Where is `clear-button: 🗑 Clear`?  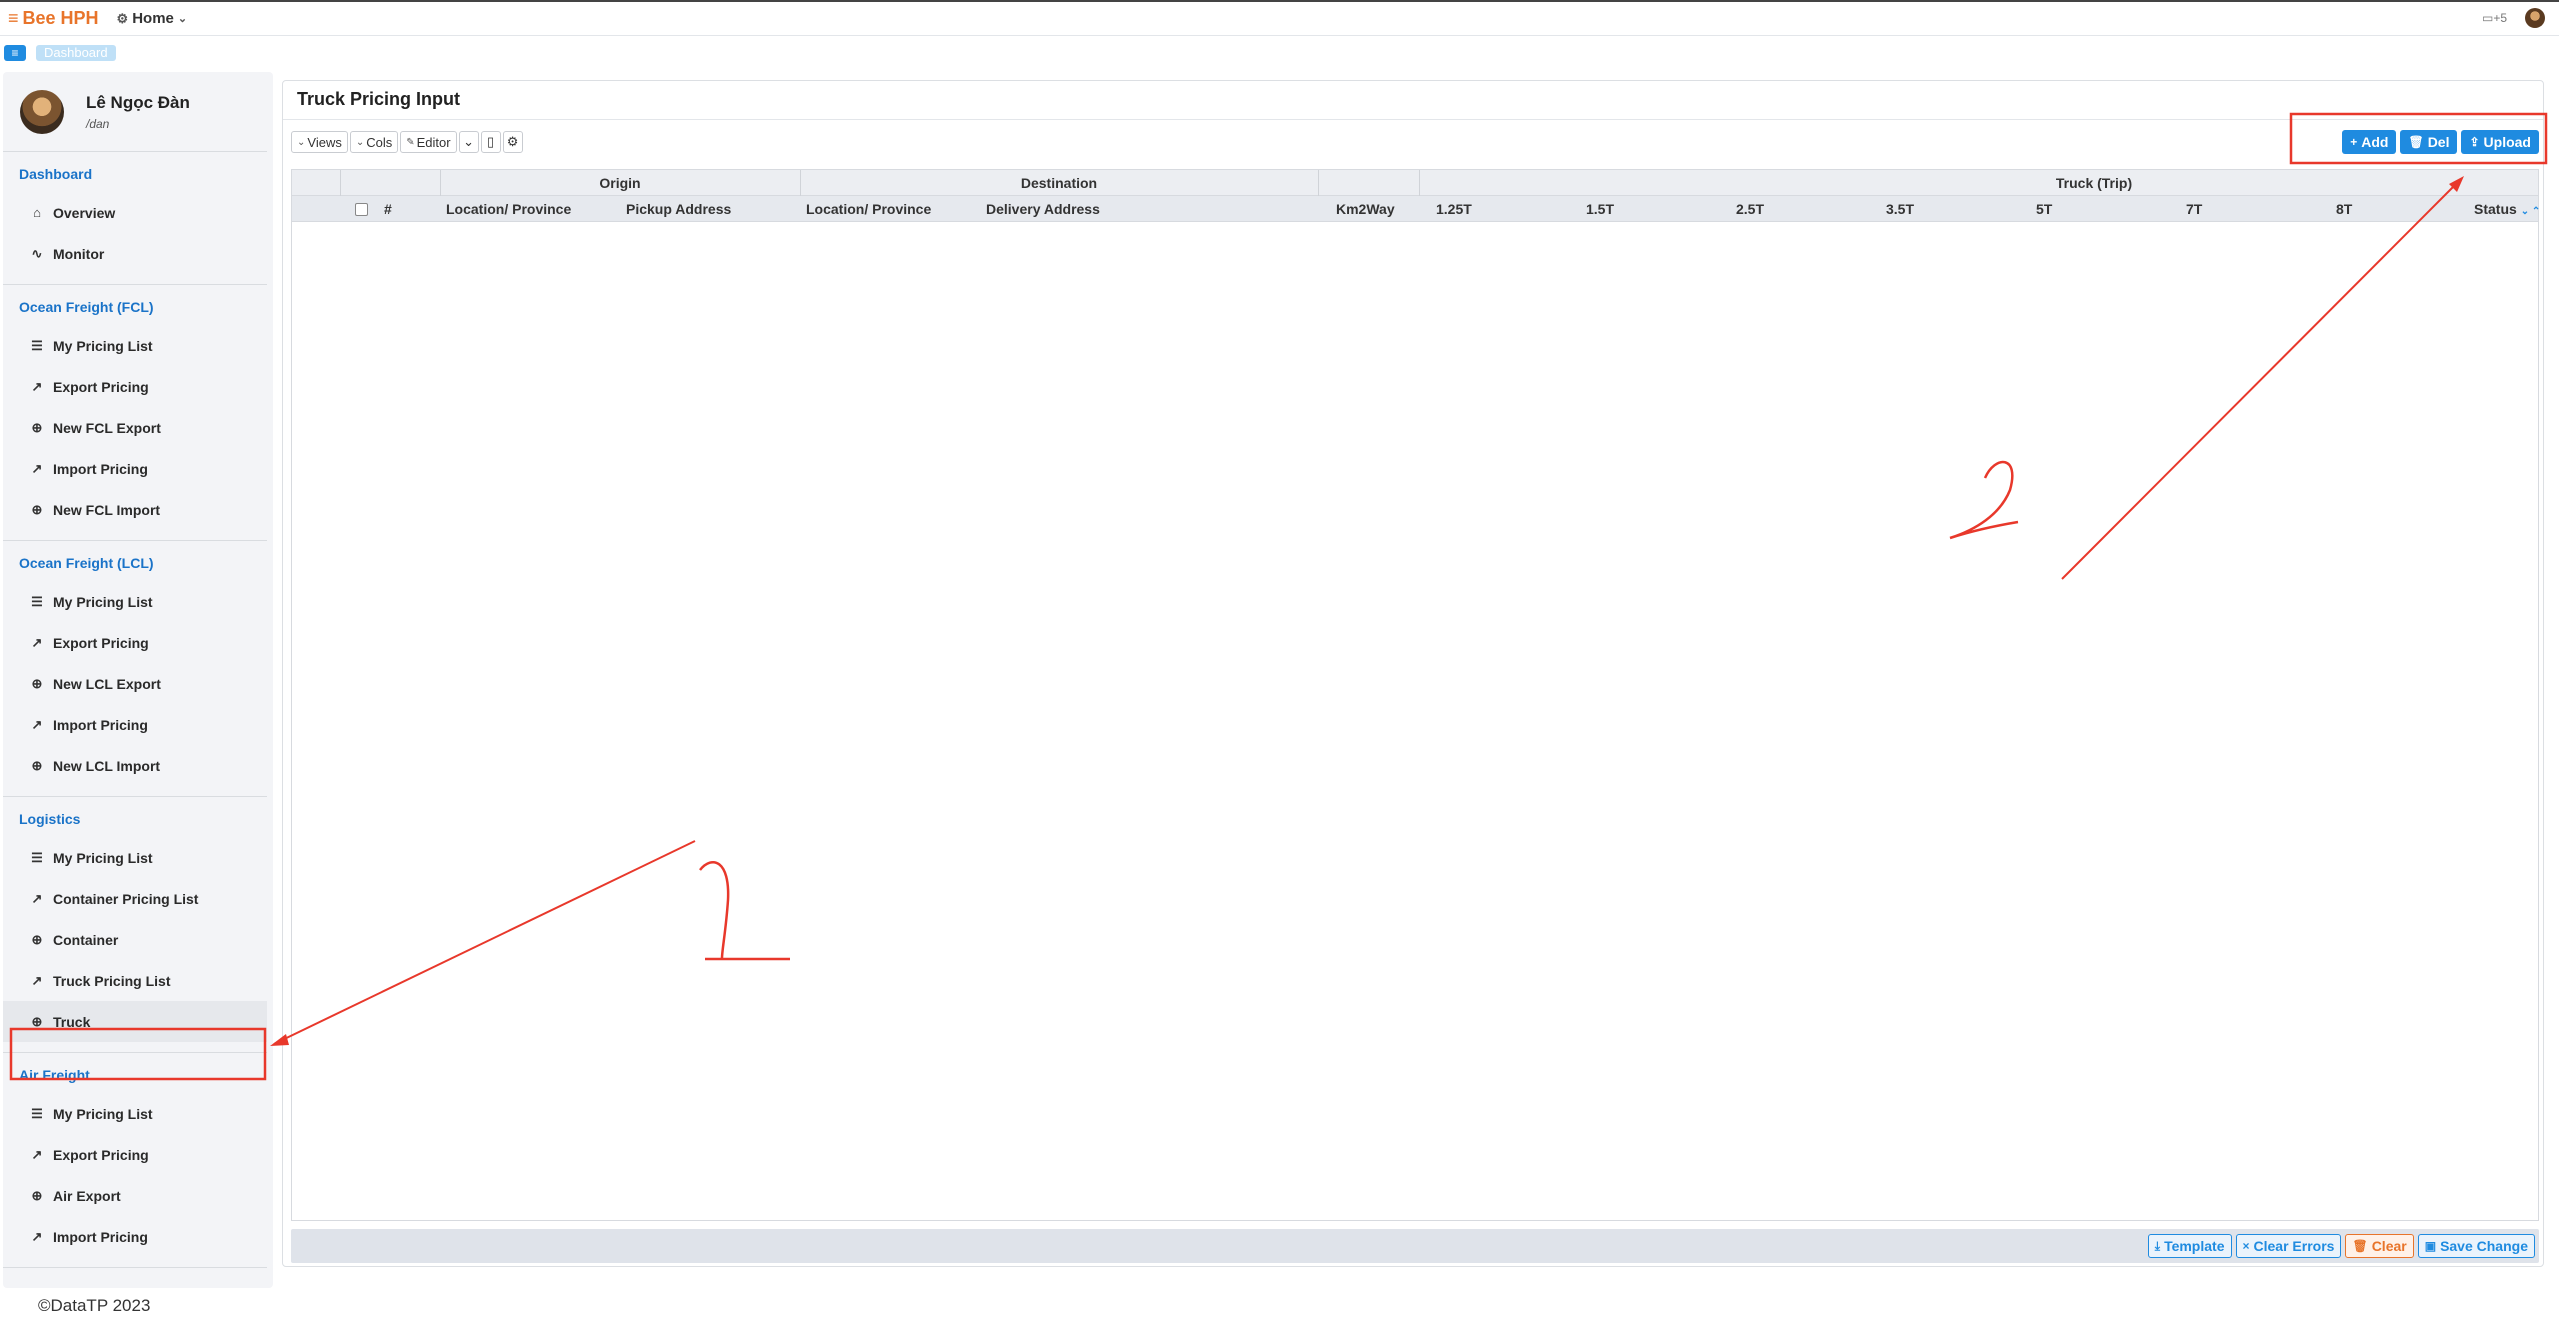
clear-button: 🗑 Clear is located at coordinates (2379, 1246).